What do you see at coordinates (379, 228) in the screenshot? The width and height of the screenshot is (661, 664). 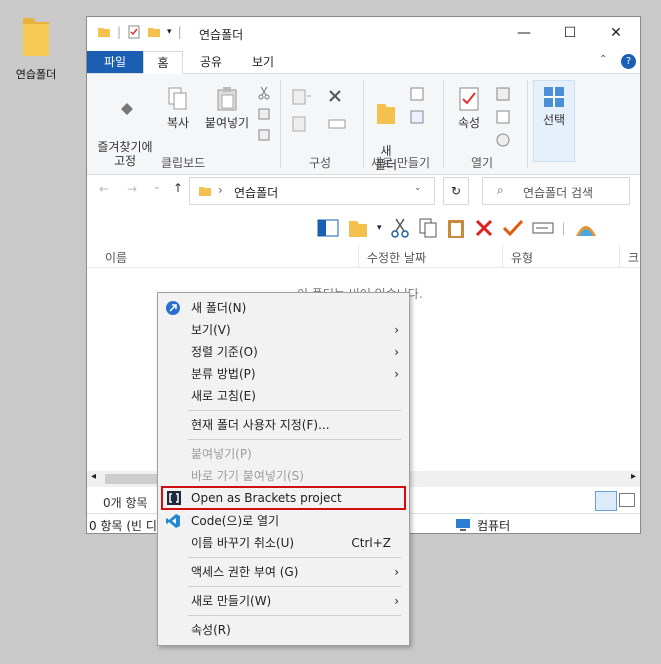 I see `layout-dropdown-icon: ▾` at bounding box center [379, 228].